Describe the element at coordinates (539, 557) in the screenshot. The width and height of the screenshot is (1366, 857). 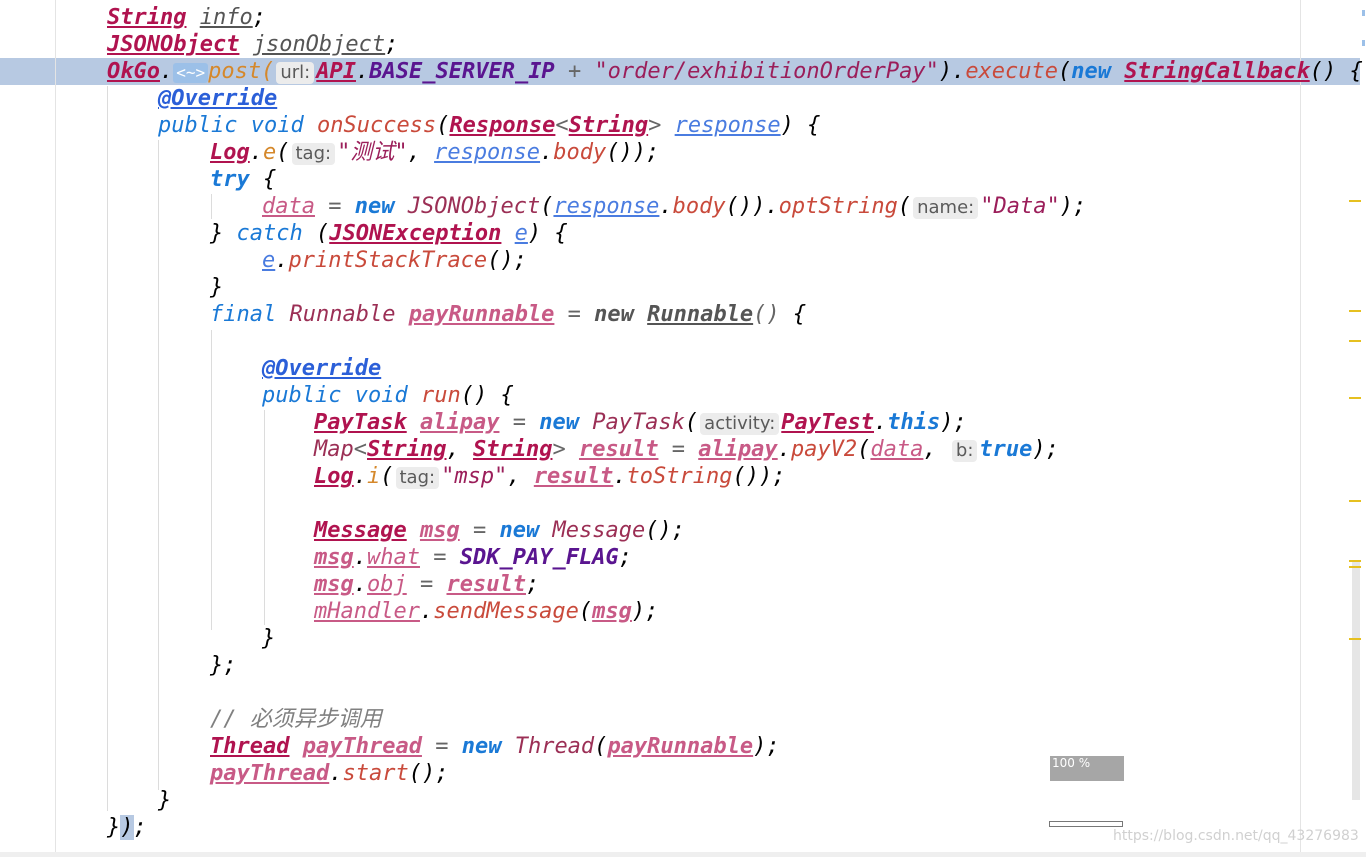
I see `constant-token: SDK_PAY_FLAG` at that location.